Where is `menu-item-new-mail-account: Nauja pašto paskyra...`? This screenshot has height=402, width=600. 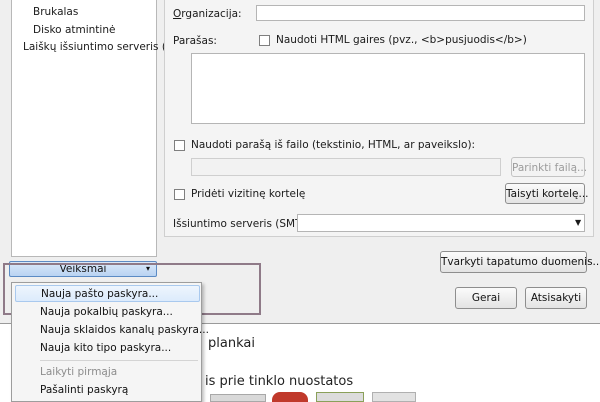
menu-item-new-mail-account: Nauja pašto paskyra... is located at coordinates (107, 293).